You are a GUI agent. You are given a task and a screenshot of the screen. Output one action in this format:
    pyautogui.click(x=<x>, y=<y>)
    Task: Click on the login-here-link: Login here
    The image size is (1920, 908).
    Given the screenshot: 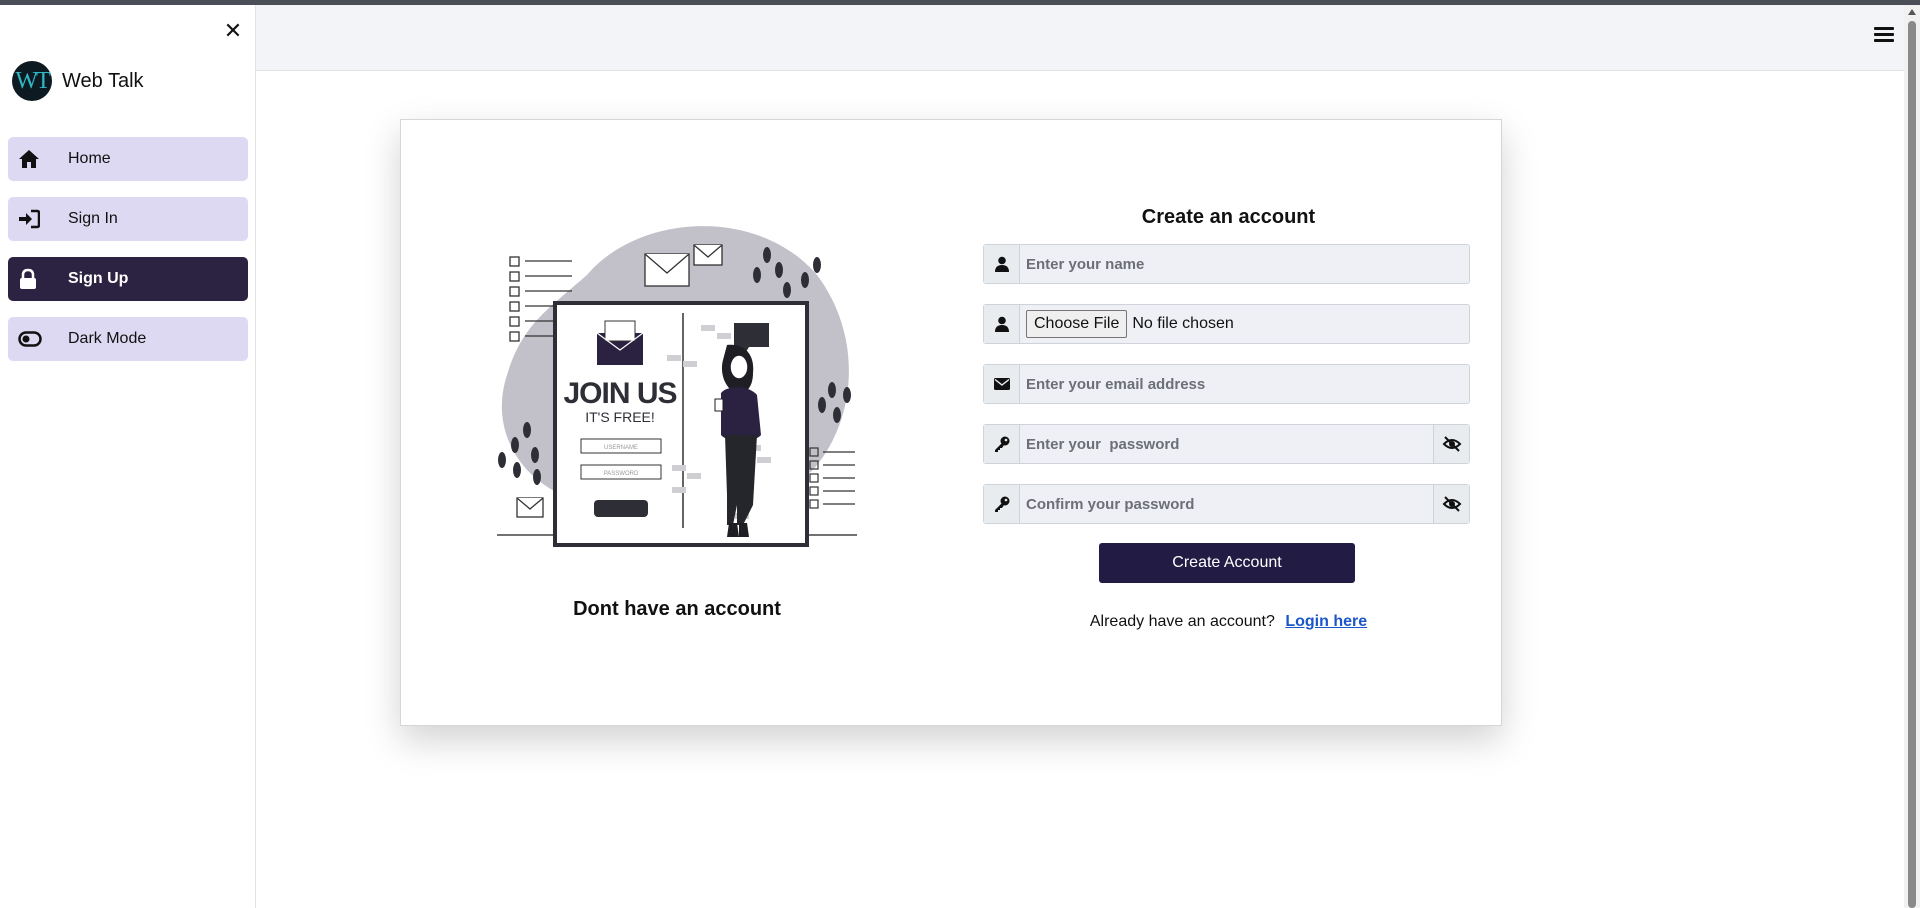 What is the action you would take?
    pyautogui.click(x=1326, y=621)
    